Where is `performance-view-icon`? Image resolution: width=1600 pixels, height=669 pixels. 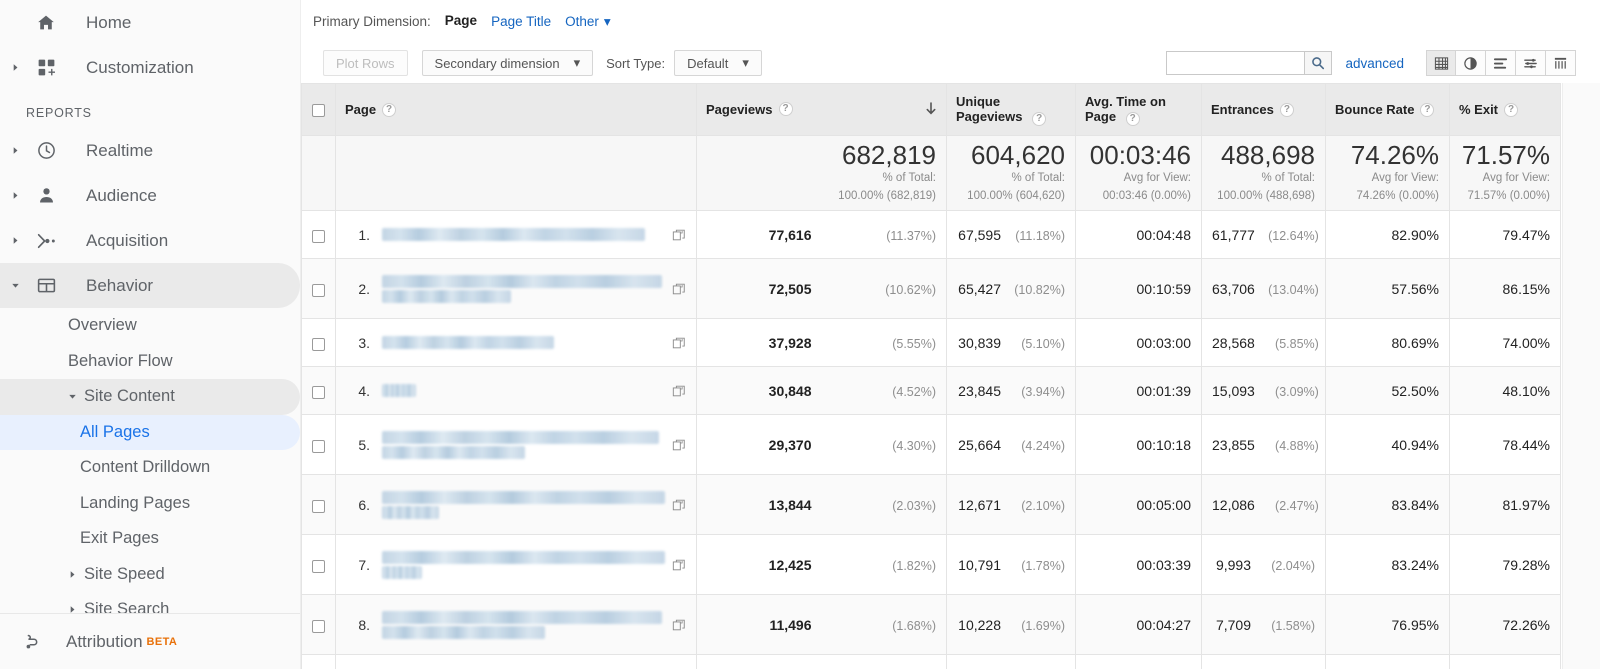 performance-view-icon is located at coordinates (1501, 63).